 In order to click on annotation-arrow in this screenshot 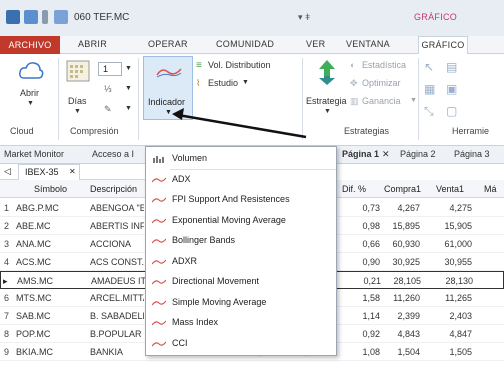, I will do `click(239, 123)`.